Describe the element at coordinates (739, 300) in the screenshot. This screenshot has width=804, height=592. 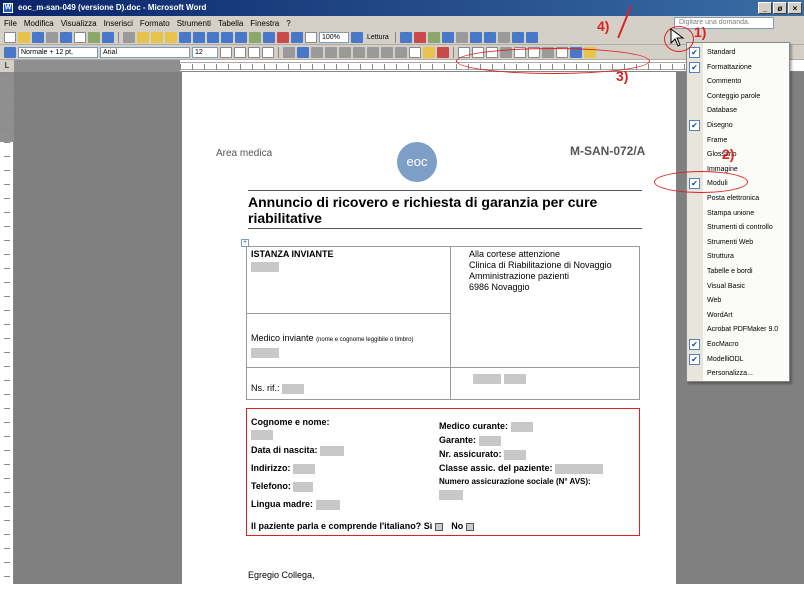
I see `toolbar-menu-item: Web` at that location.